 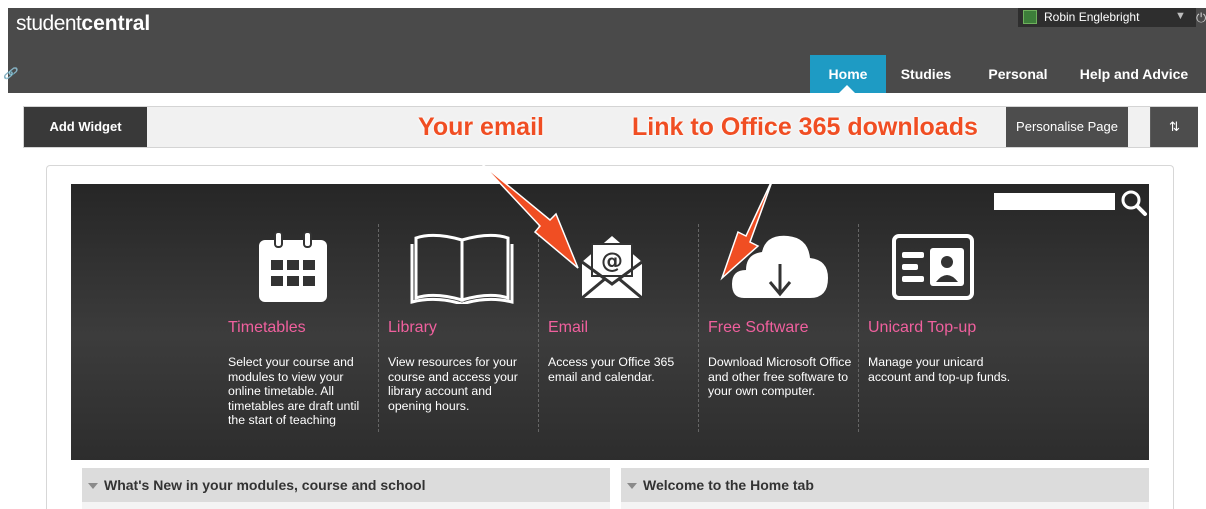 What do you see at coordinates (116, 23) in the screenshot?
I see `logo-text-bold: central` at bounding box center [116, 23].